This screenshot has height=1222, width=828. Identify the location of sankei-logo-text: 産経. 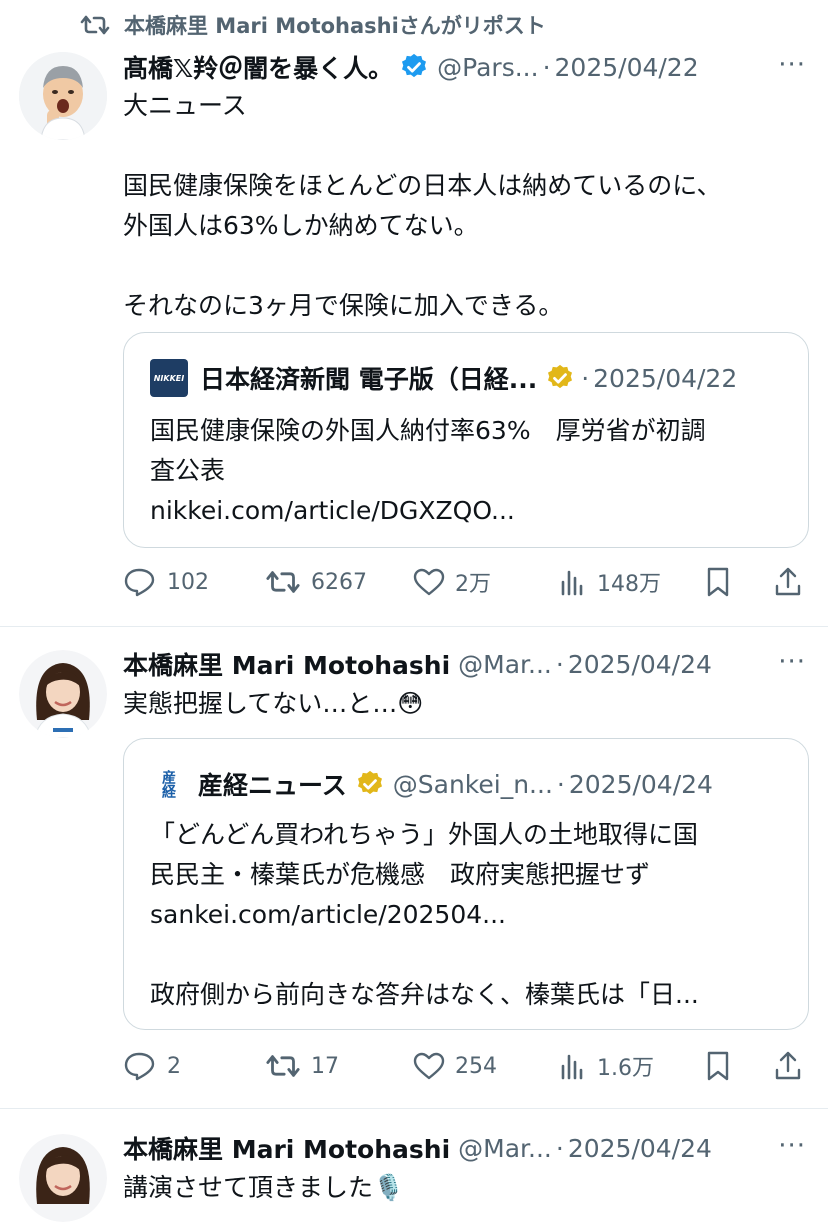
(168, 784).